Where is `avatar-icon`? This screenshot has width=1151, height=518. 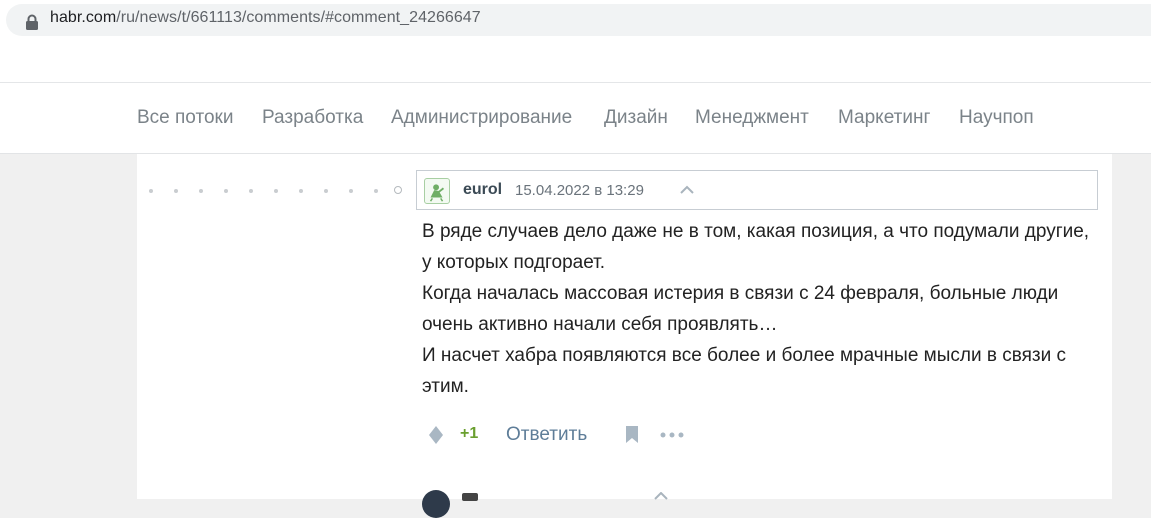
avatar-icon is located at coordinates (437, 193).